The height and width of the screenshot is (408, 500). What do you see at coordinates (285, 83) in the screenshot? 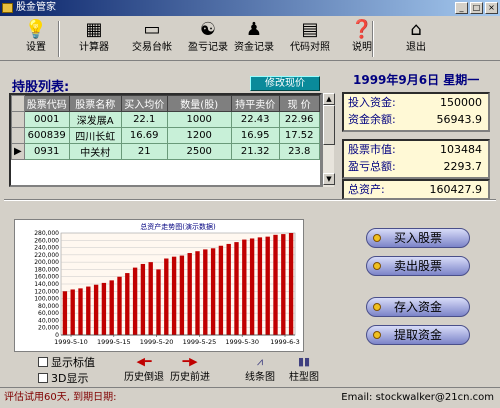
I see `modify-price-button: 修改现价` at bounding box center [285, 83].